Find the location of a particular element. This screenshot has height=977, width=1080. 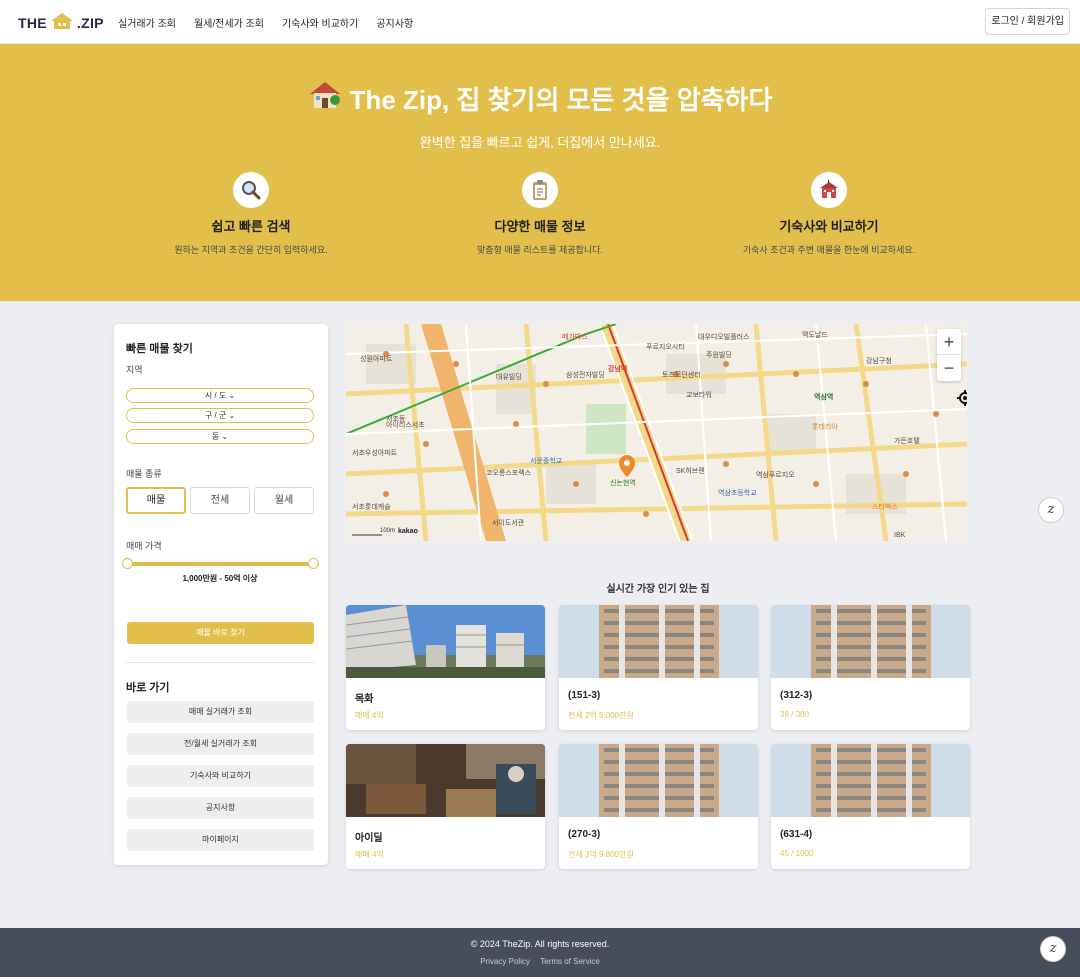

nav-link-rent-price: 월세/전세가 조회 is located at coordinates (229, 22).